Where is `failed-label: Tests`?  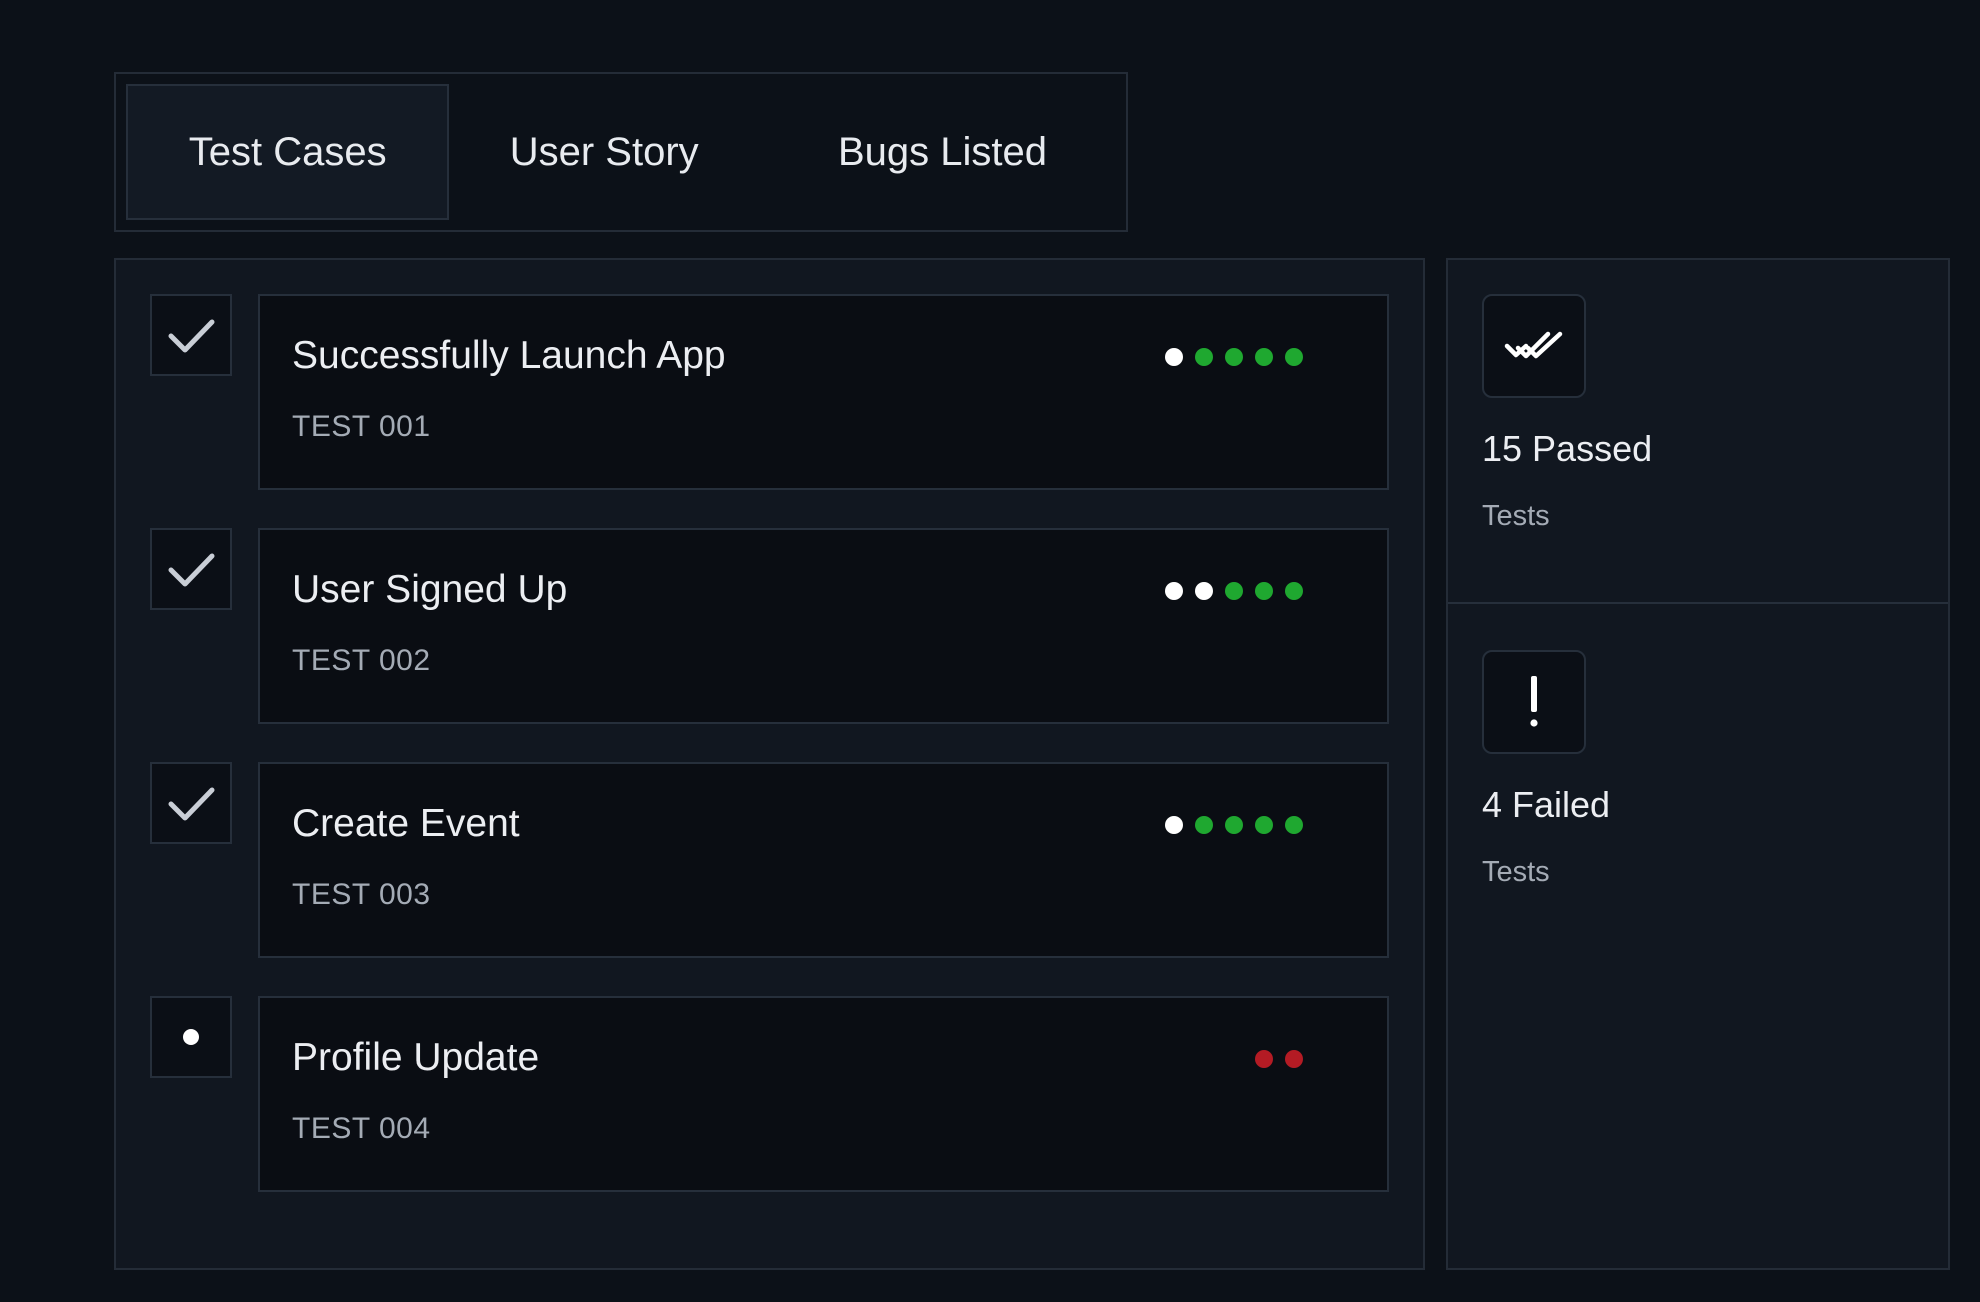 failed-label: Tests is located at coordinates (1516, 872).